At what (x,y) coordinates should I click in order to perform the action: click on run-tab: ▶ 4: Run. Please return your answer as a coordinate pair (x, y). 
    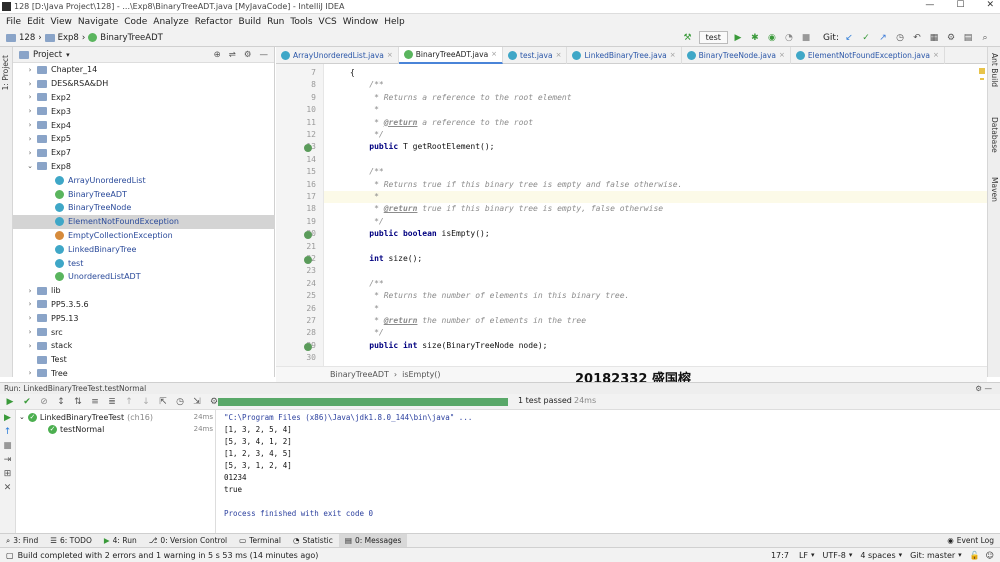
    Looking at the image, I should click on (120, 541).